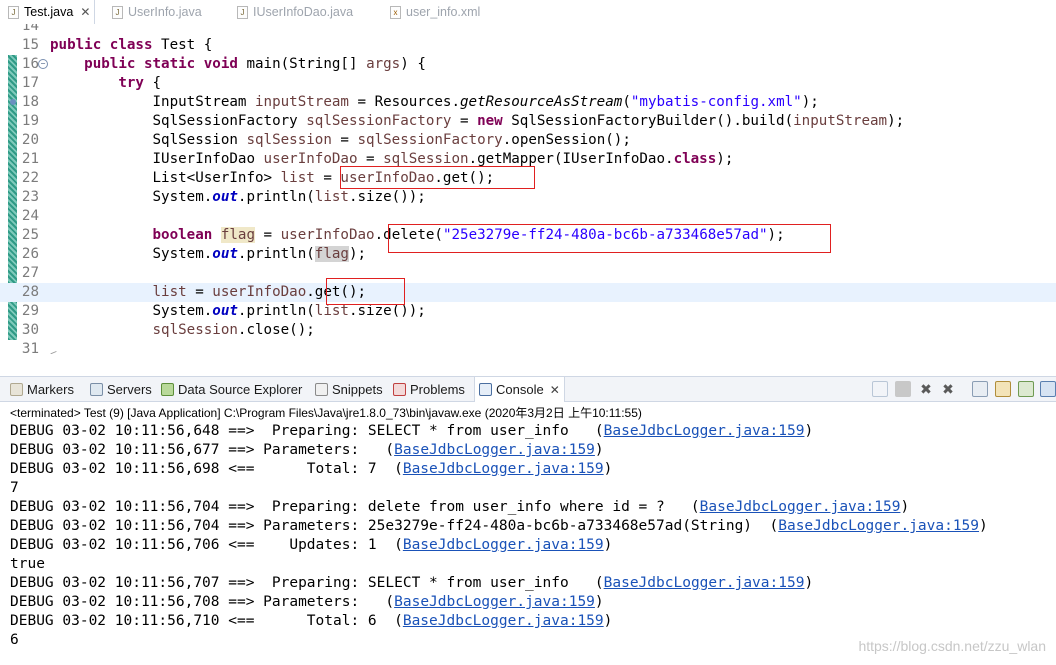 The image size is (1056, 665). I want to click on code-line: 14, so click(528, 30).